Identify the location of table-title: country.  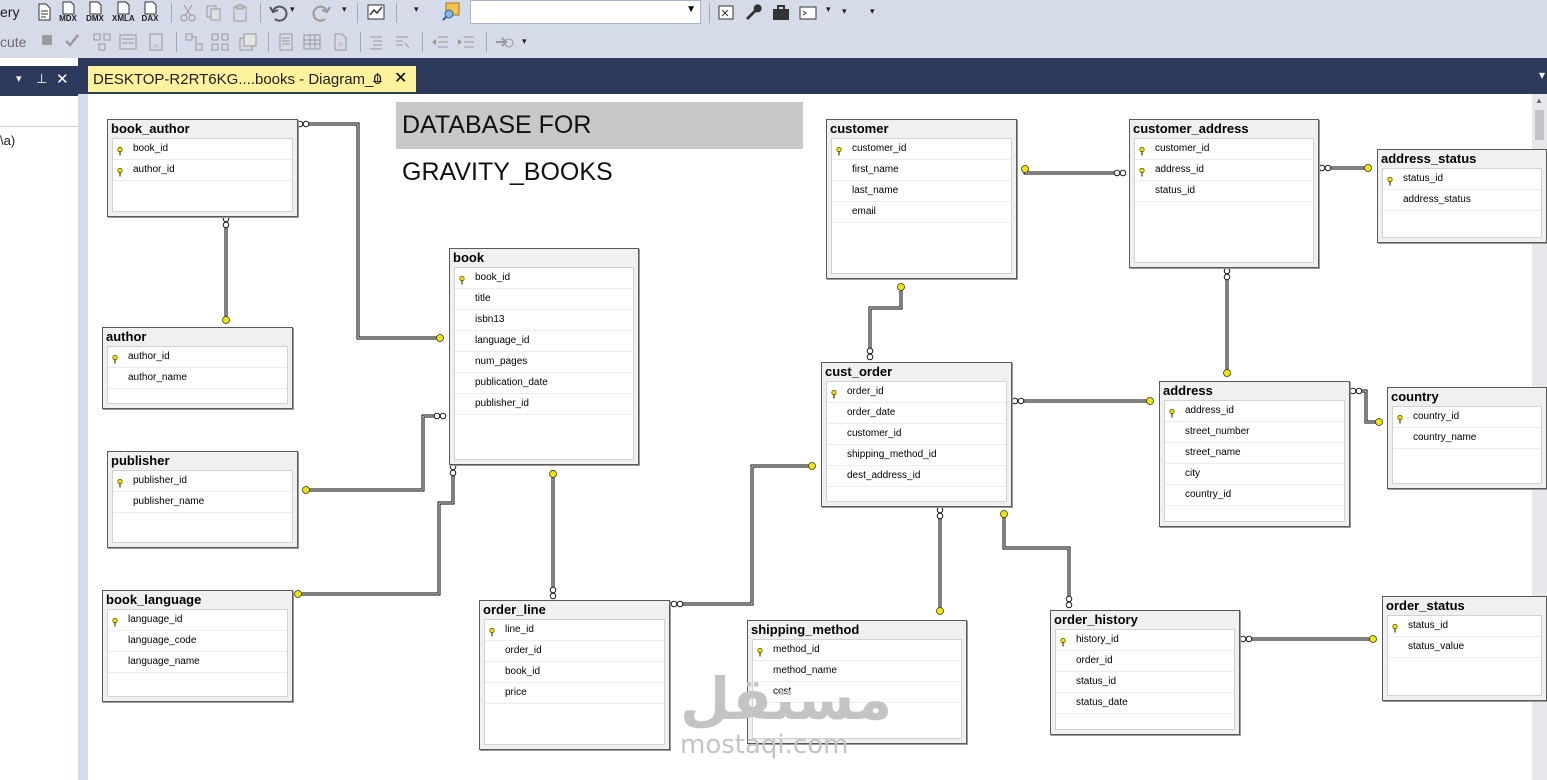
(1467, 397).